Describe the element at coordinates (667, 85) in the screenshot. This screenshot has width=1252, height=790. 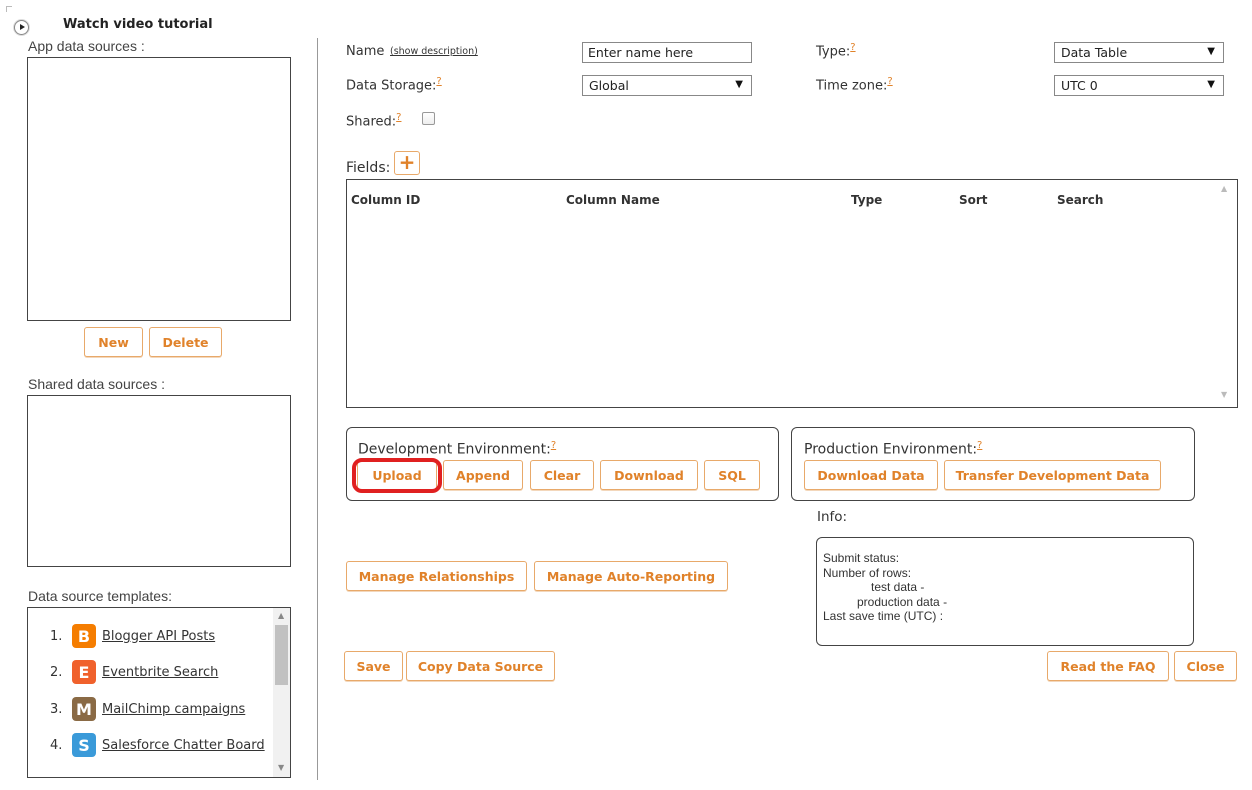
I see `data-storage-select: Global ▼` at that location.